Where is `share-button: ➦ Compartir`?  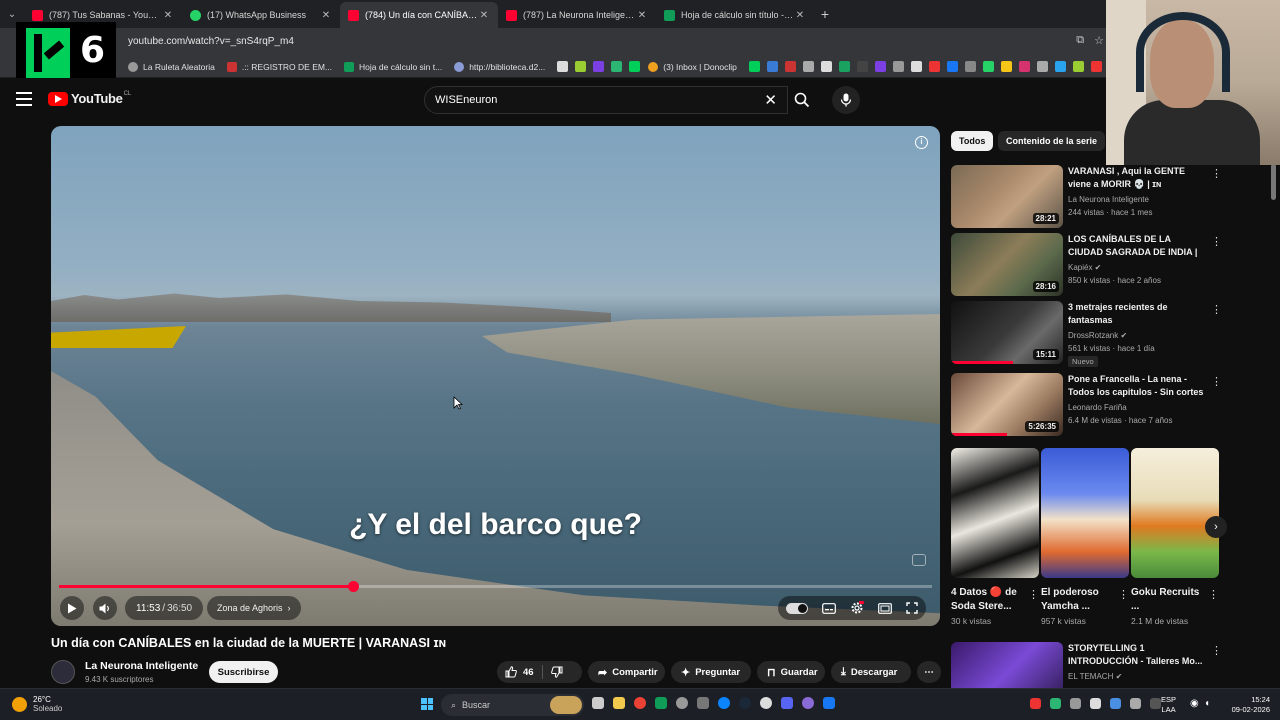
share-button: ➦ Compartir is located at coordinates (626, 672).